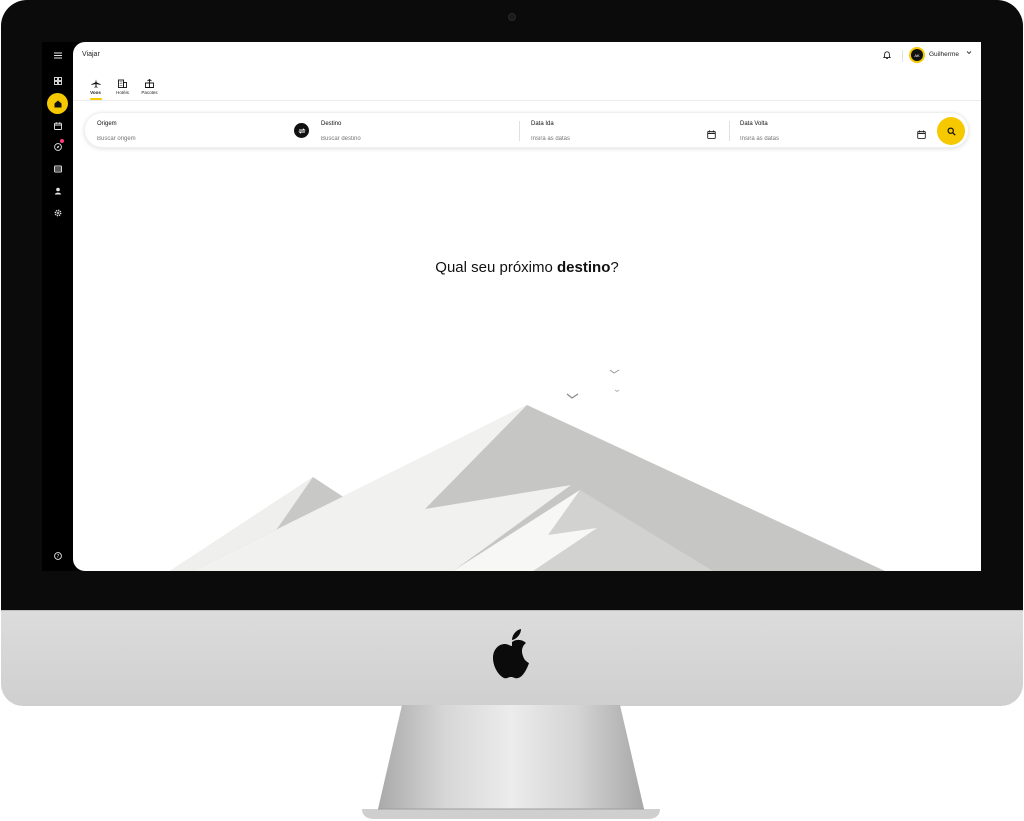 This screenshot has width=1024, height=821. I want to click on dashboard-icon, so click(57, 80).